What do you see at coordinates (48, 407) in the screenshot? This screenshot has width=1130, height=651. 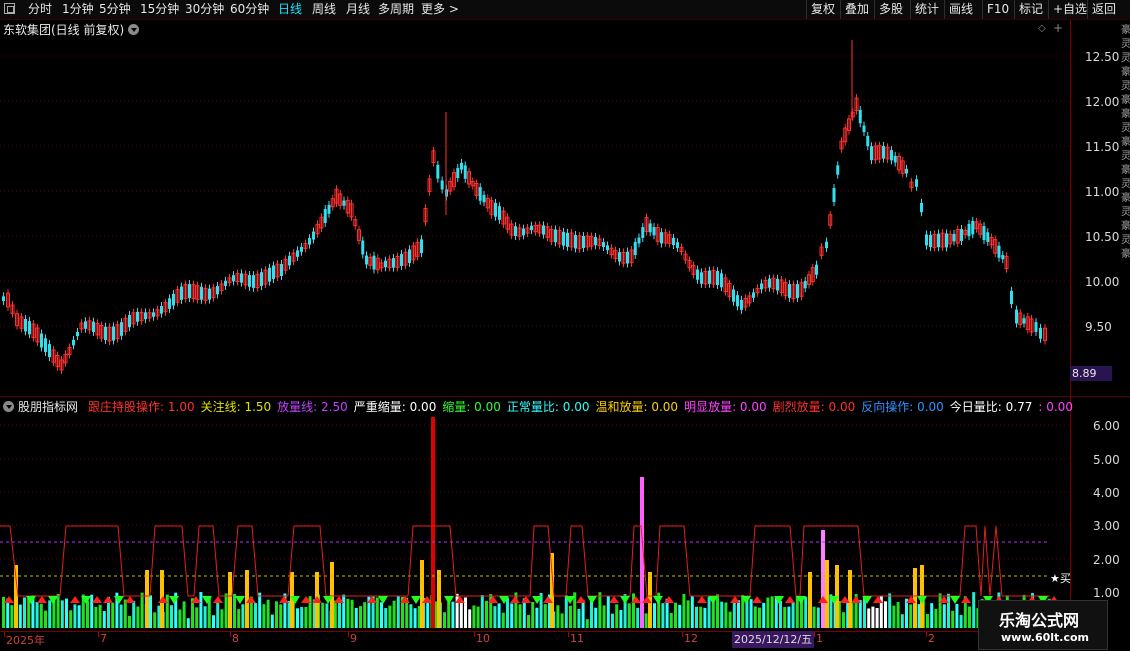 I see `indicator-name: 股朋指标网` at bounding box center [48, 407].